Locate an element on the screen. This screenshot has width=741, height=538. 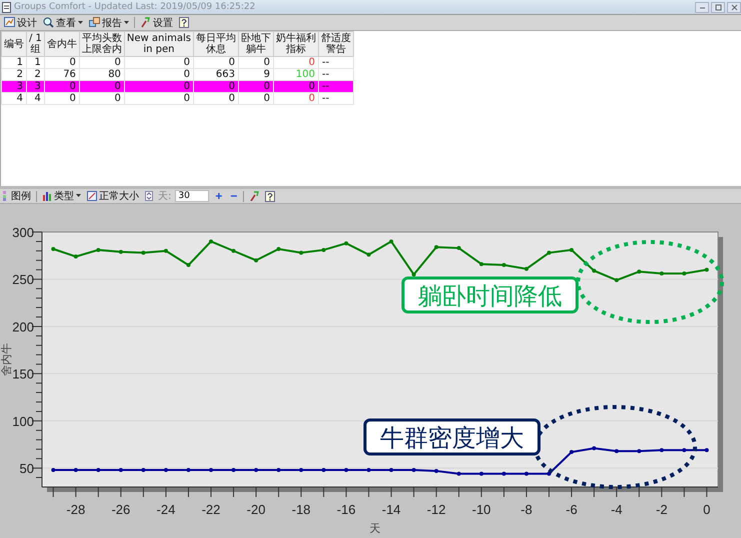
report-icon is located at coordinates (94, 22).